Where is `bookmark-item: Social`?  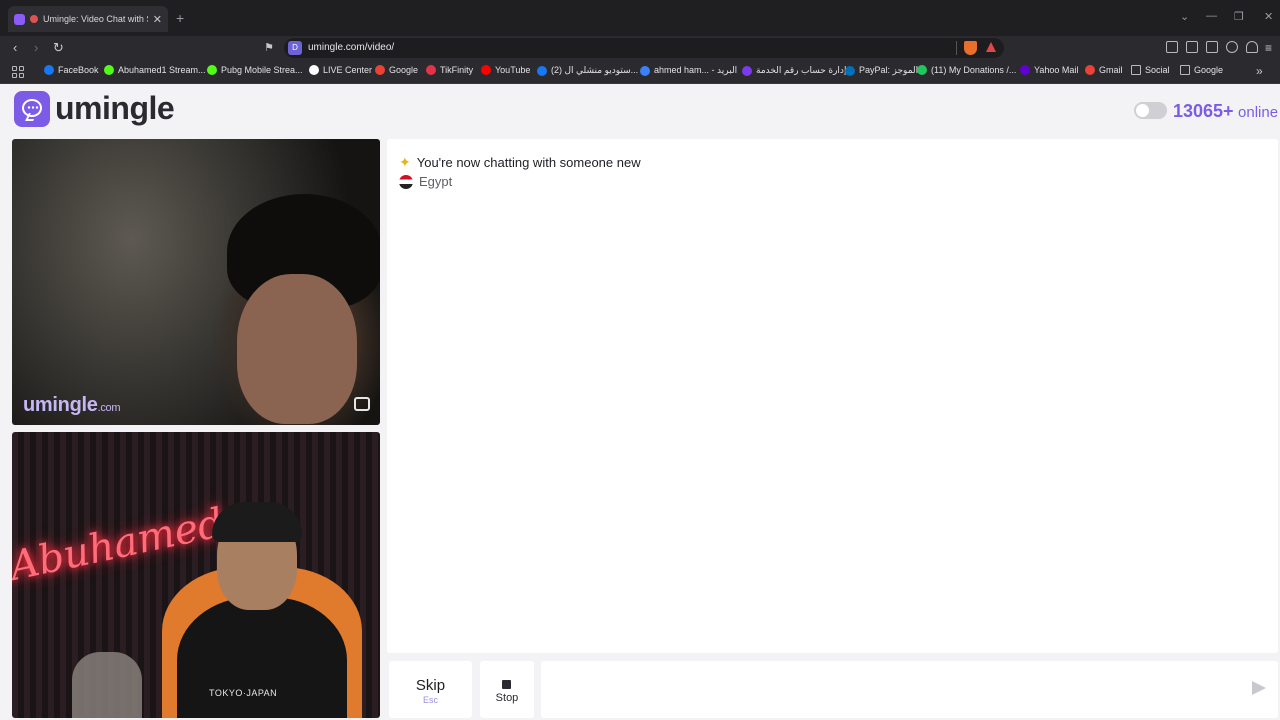
bookmark-item: Social is located at coordinates (1150, 70).